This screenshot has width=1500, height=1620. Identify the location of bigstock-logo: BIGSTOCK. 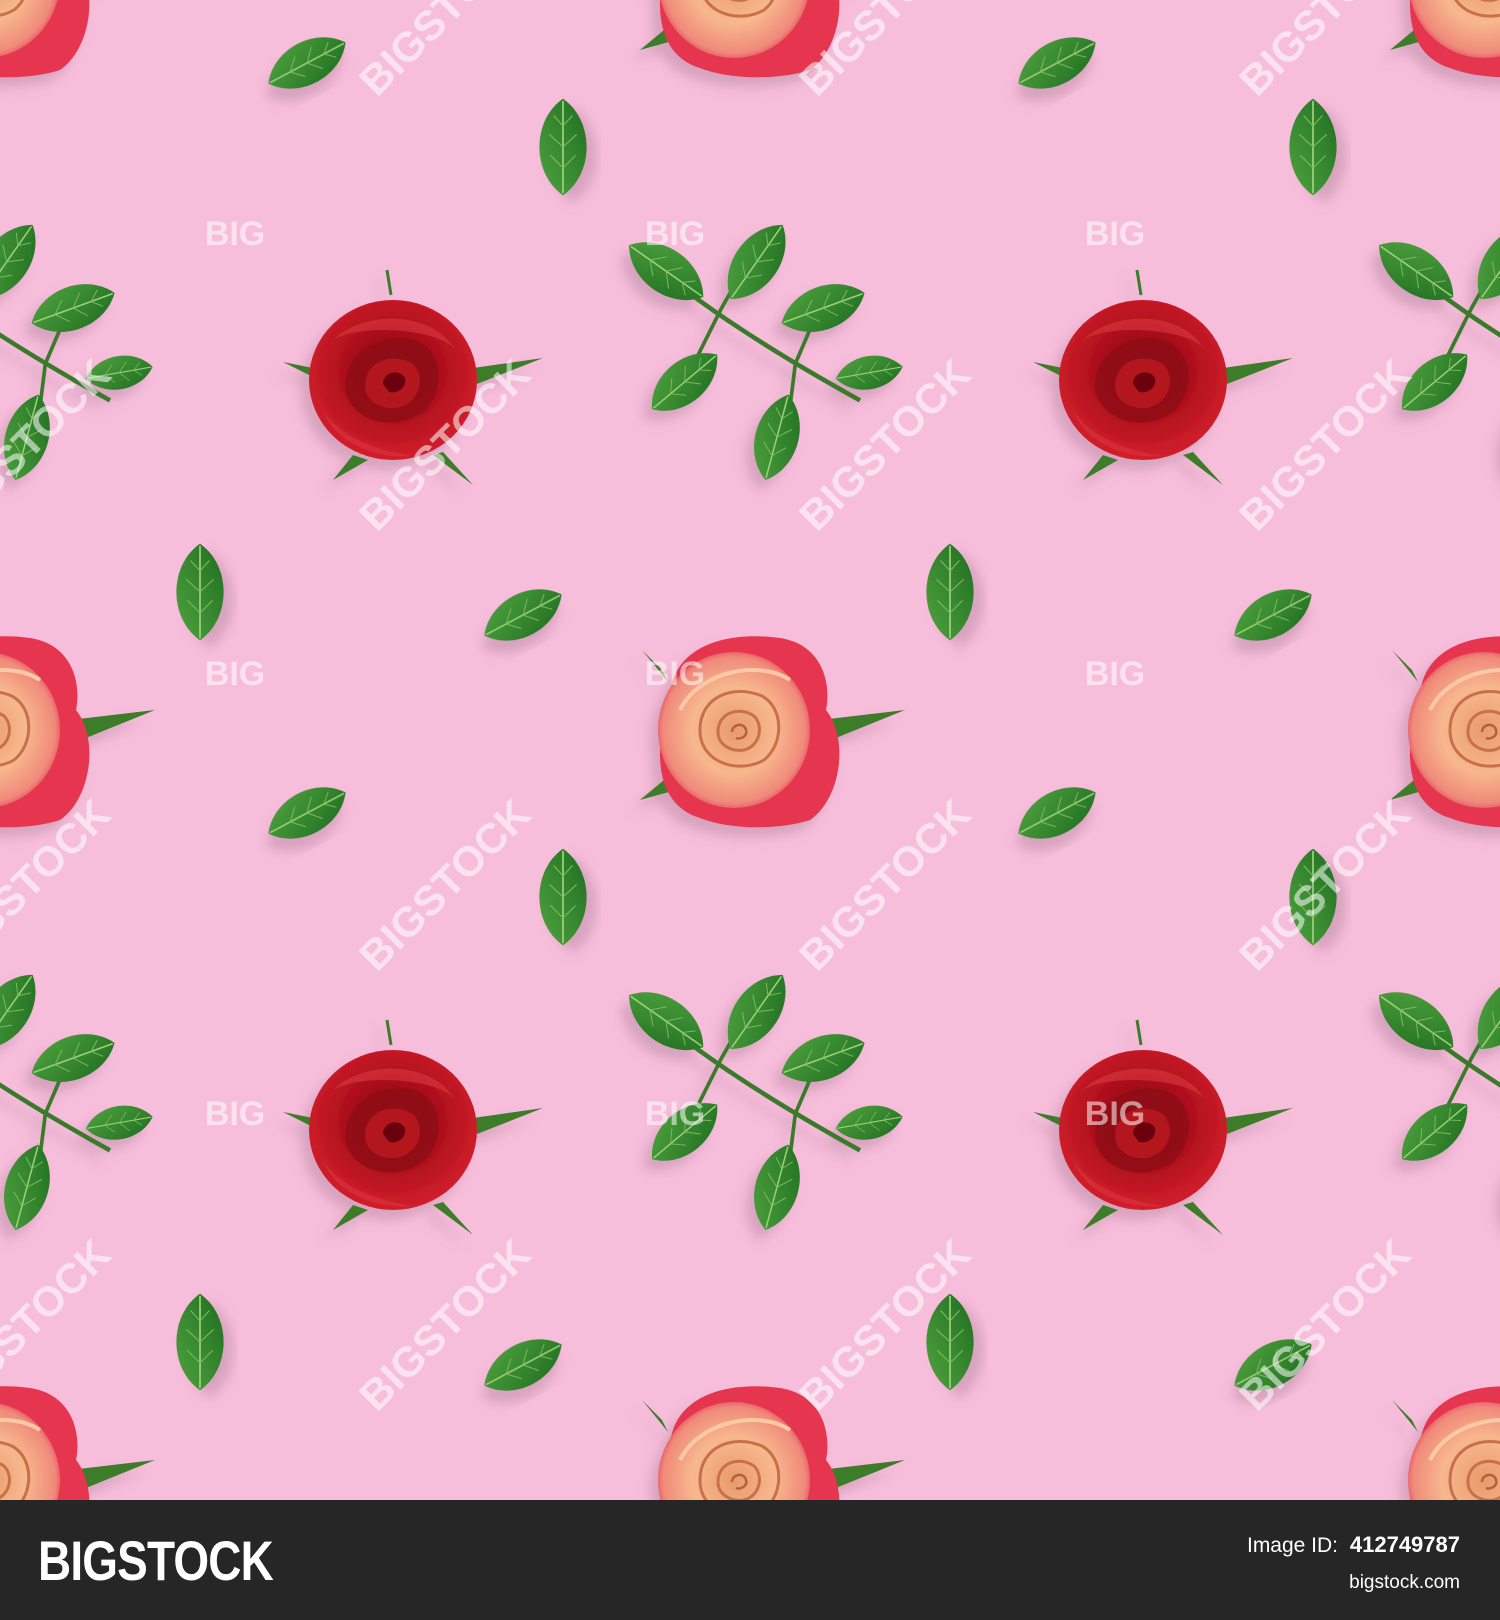
(156, 1560).